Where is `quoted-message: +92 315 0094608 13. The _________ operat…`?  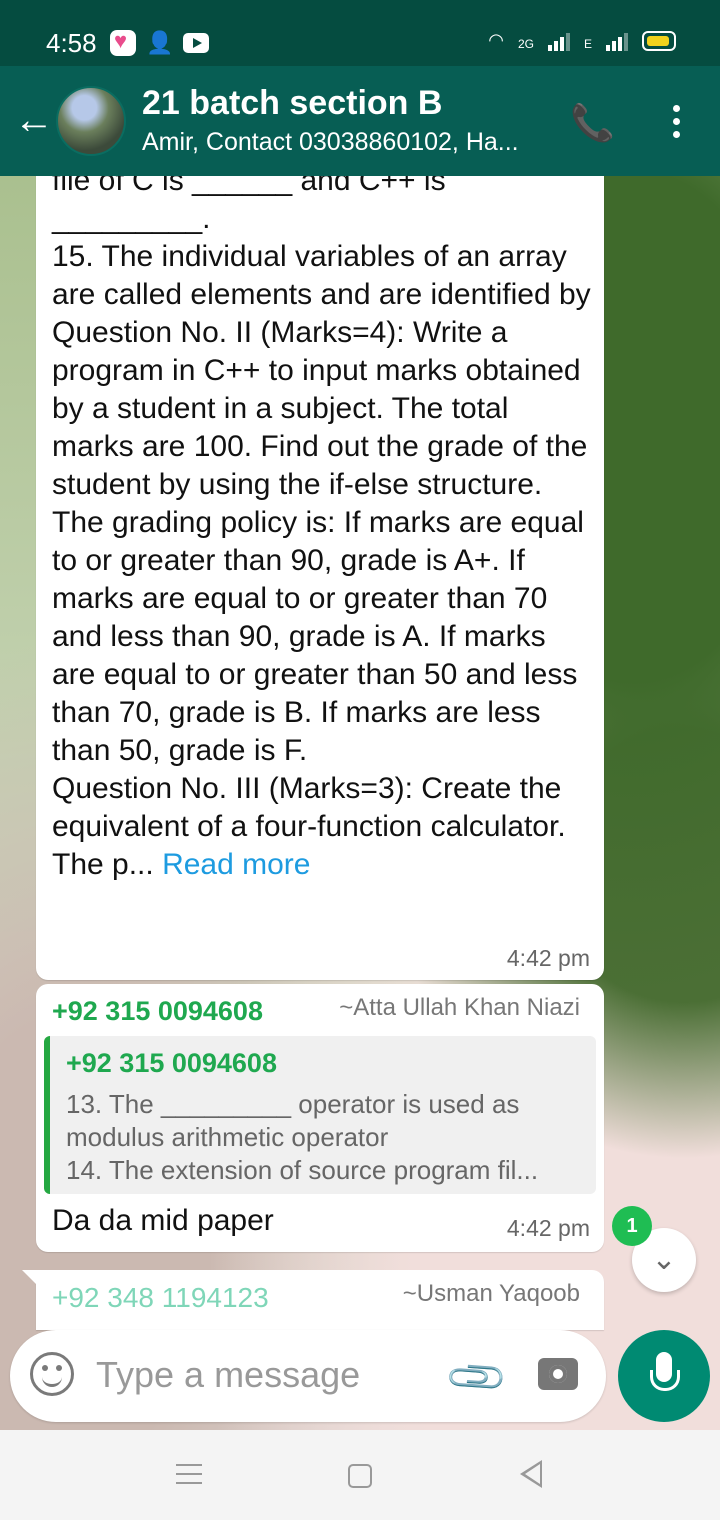
quoted-message: +92 315 0094608 13. The _________ operat… is located at coordinates (320, 1115).